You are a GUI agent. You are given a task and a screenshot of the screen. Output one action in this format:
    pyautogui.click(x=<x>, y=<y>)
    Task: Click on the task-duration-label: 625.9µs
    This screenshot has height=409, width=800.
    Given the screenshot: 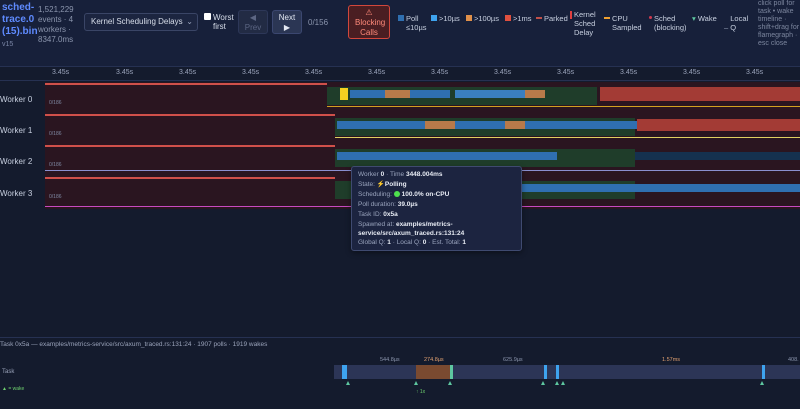 What is the action you would take?
    pyautogui.click(x=513, y=360)
    